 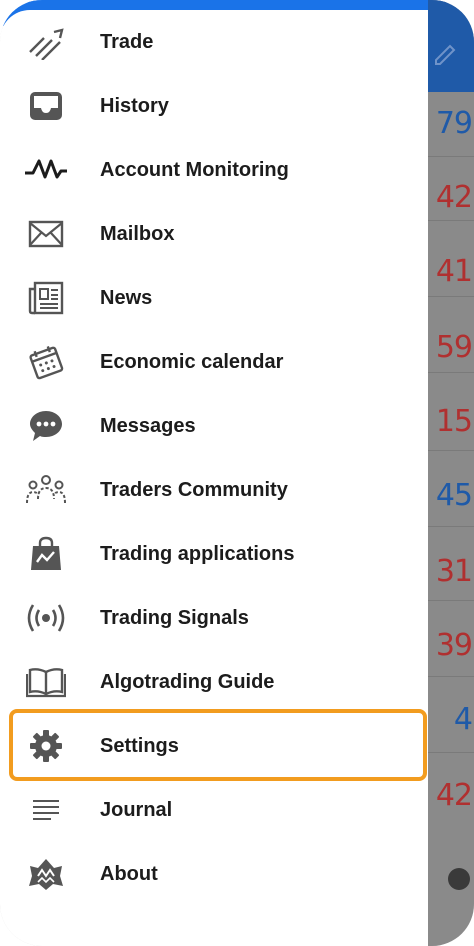 What do you see at coordinates (46, 426) in the screenshot?
I see `chat-bubble-icon` at bounding box center [46, 426].